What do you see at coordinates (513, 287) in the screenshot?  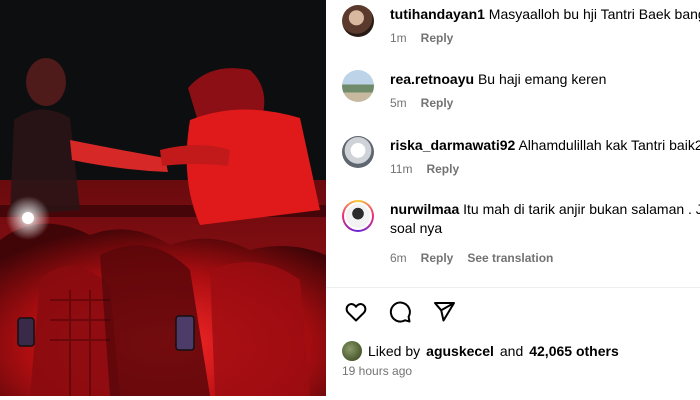 I see `actions-divider` at bounding box center [513, 287].